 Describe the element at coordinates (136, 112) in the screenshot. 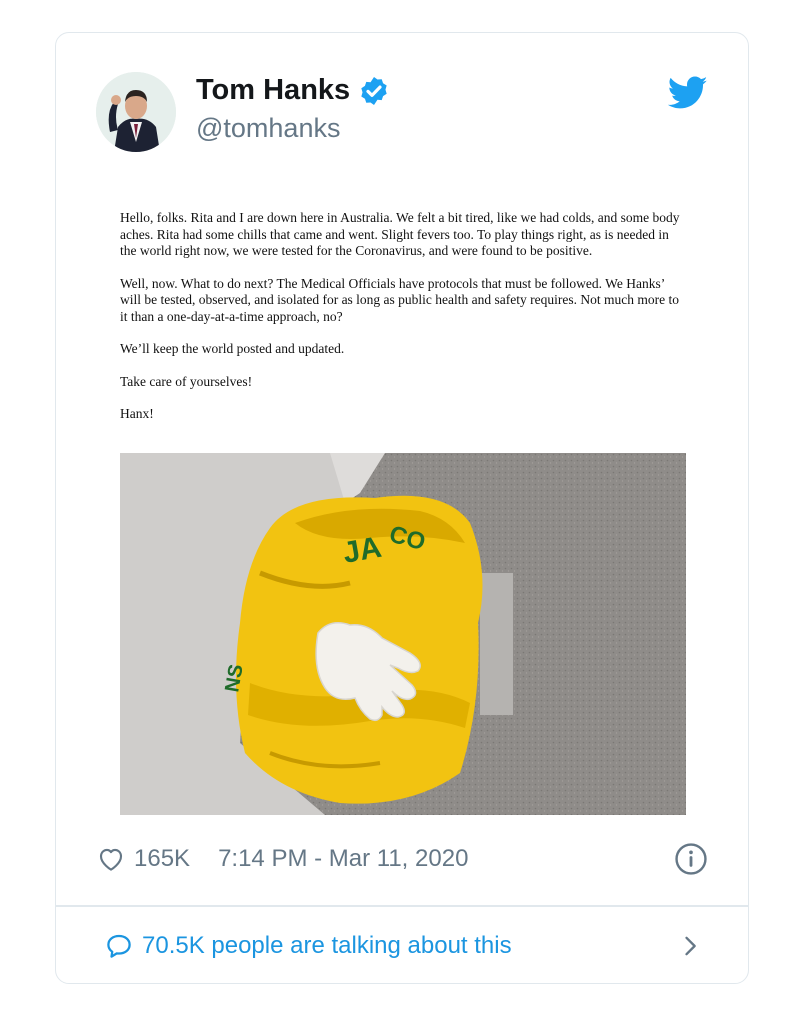

I see `author-avatar` at that location.